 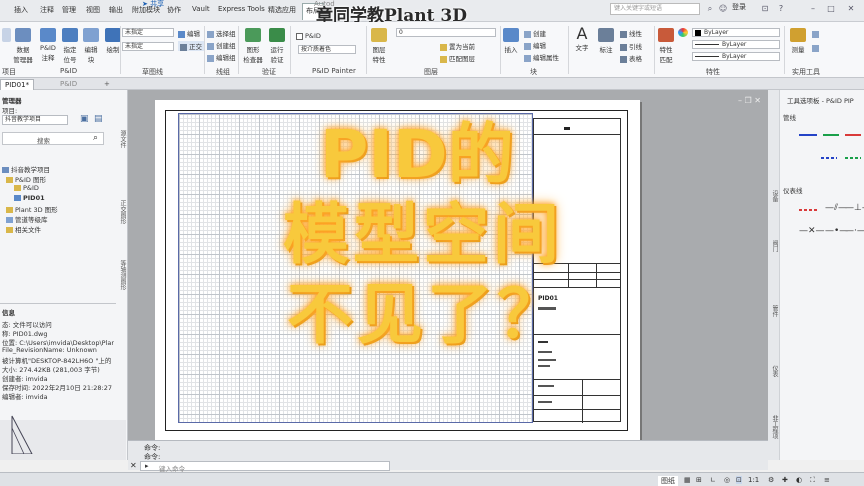 I want to click on grid-toggle-icon: ▦, so click(x=687, y=480).